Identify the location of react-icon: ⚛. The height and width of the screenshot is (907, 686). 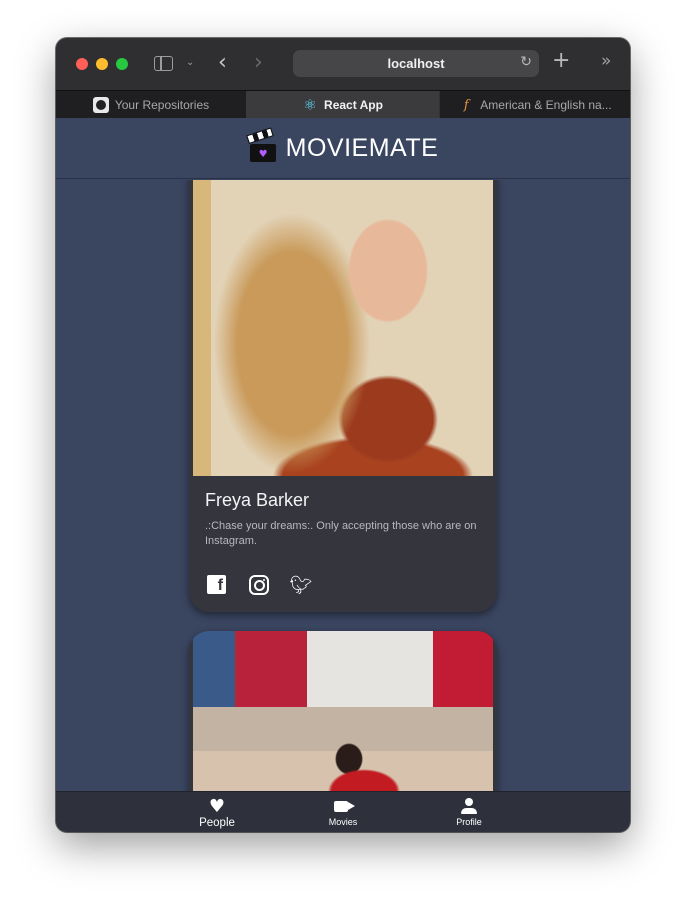
(310, 105).